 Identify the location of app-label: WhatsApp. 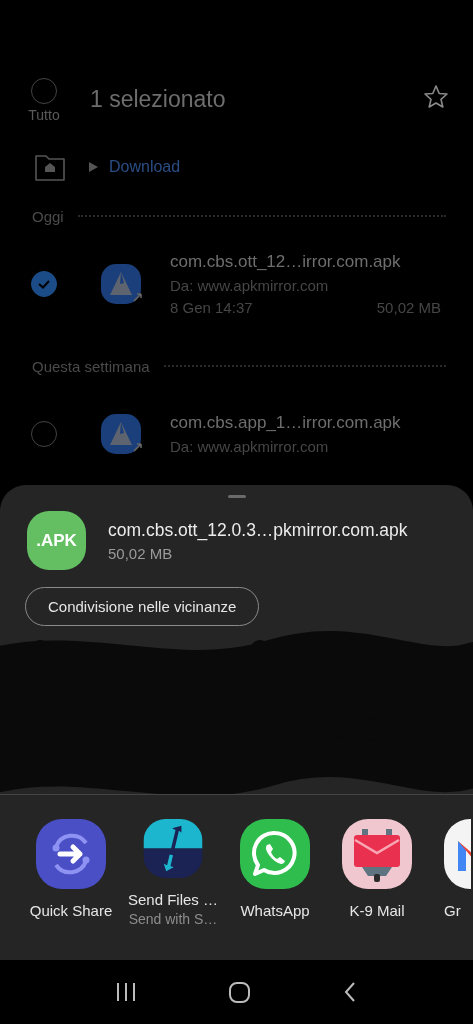
(275, 910).